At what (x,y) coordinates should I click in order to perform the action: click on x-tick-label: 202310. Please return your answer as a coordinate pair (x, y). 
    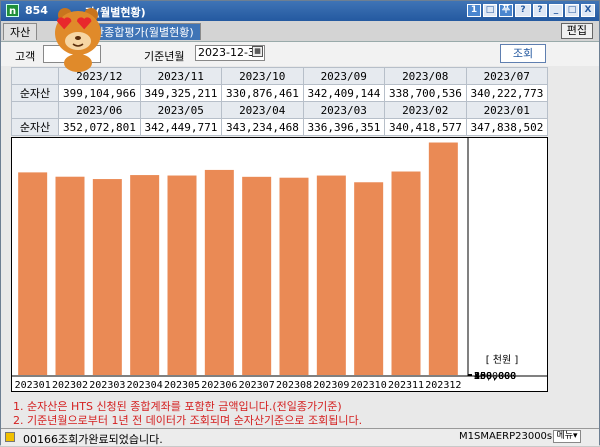
    Looking at the image, I should click on (369, 385).